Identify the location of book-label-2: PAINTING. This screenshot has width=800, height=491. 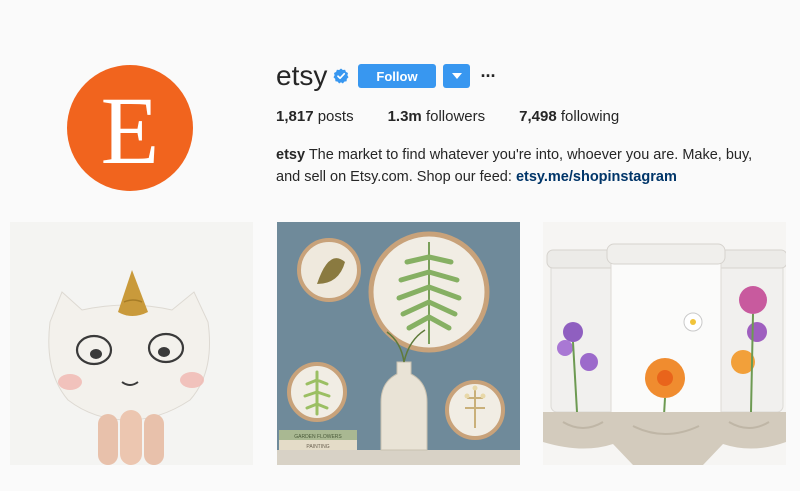
(317, 447).